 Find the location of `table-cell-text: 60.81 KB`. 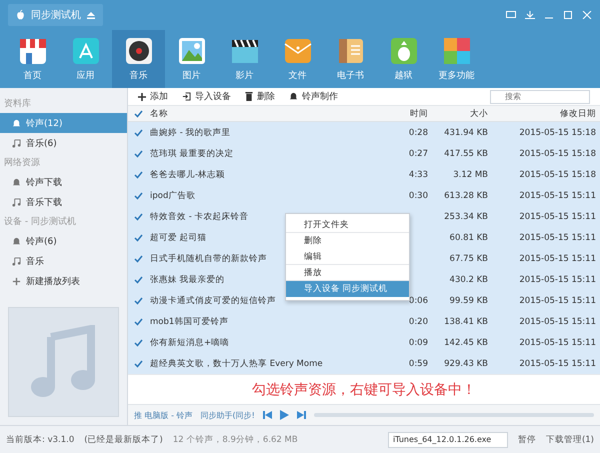

table-cell-text: 60.81 KB is located at coordinates (468, 237).